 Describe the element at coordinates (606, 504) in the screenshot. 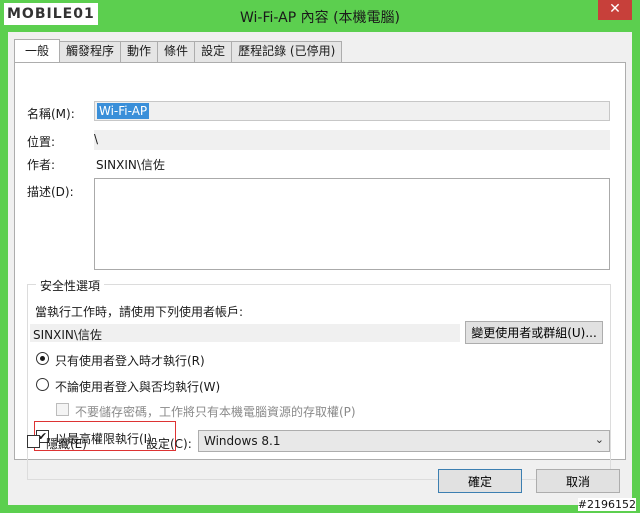

I see `watermark-id: #2196152` at that location.